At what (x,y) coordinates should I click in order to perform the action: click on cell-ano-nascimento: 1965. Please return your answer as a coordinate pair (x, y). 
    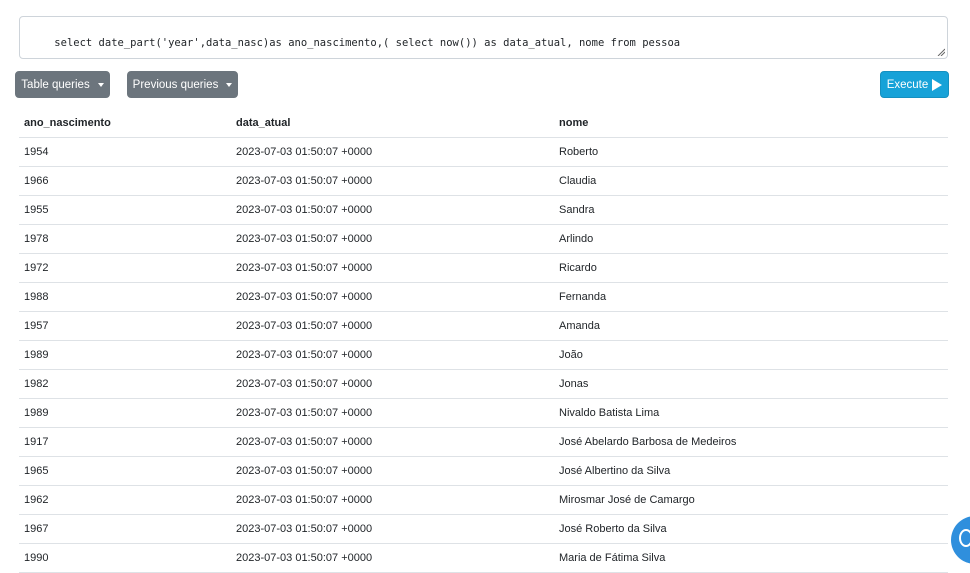
    Looking at the image, I should click on (125, 471).